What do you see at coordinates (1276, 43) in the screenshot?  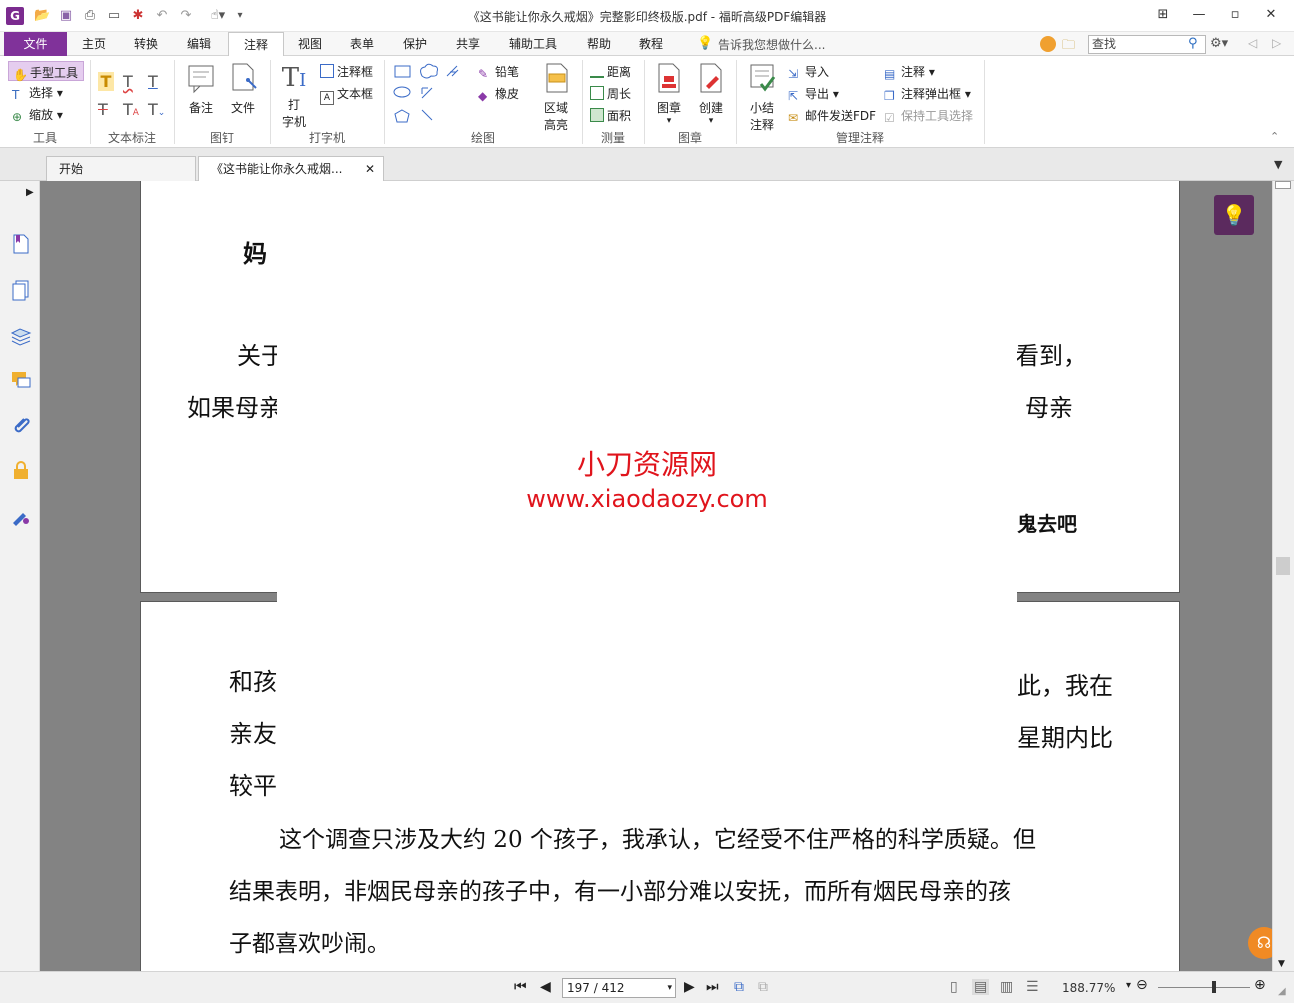 I see `forward-arrow-icon: ▷` at bounding box center [1276, 43].